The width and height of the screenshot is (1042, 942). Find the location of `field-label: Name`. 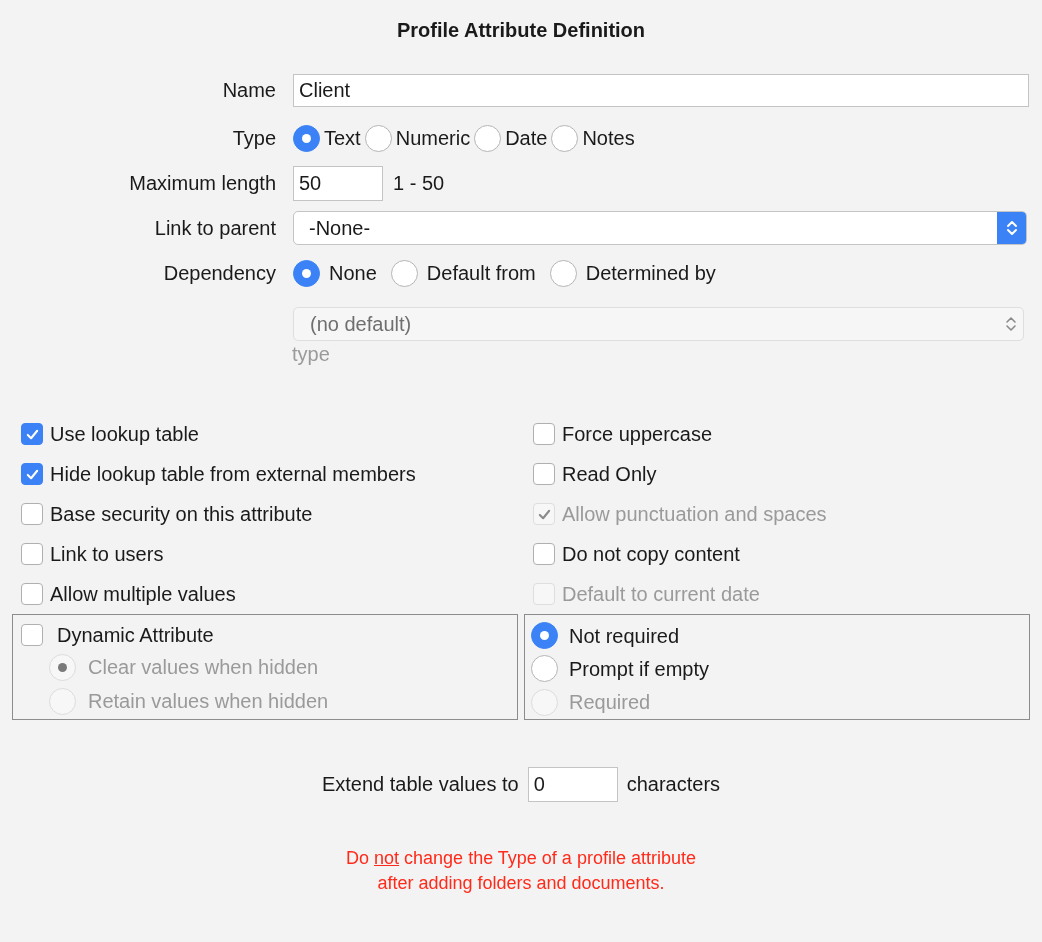

field-label: Name is located at coordinates (249, 90).